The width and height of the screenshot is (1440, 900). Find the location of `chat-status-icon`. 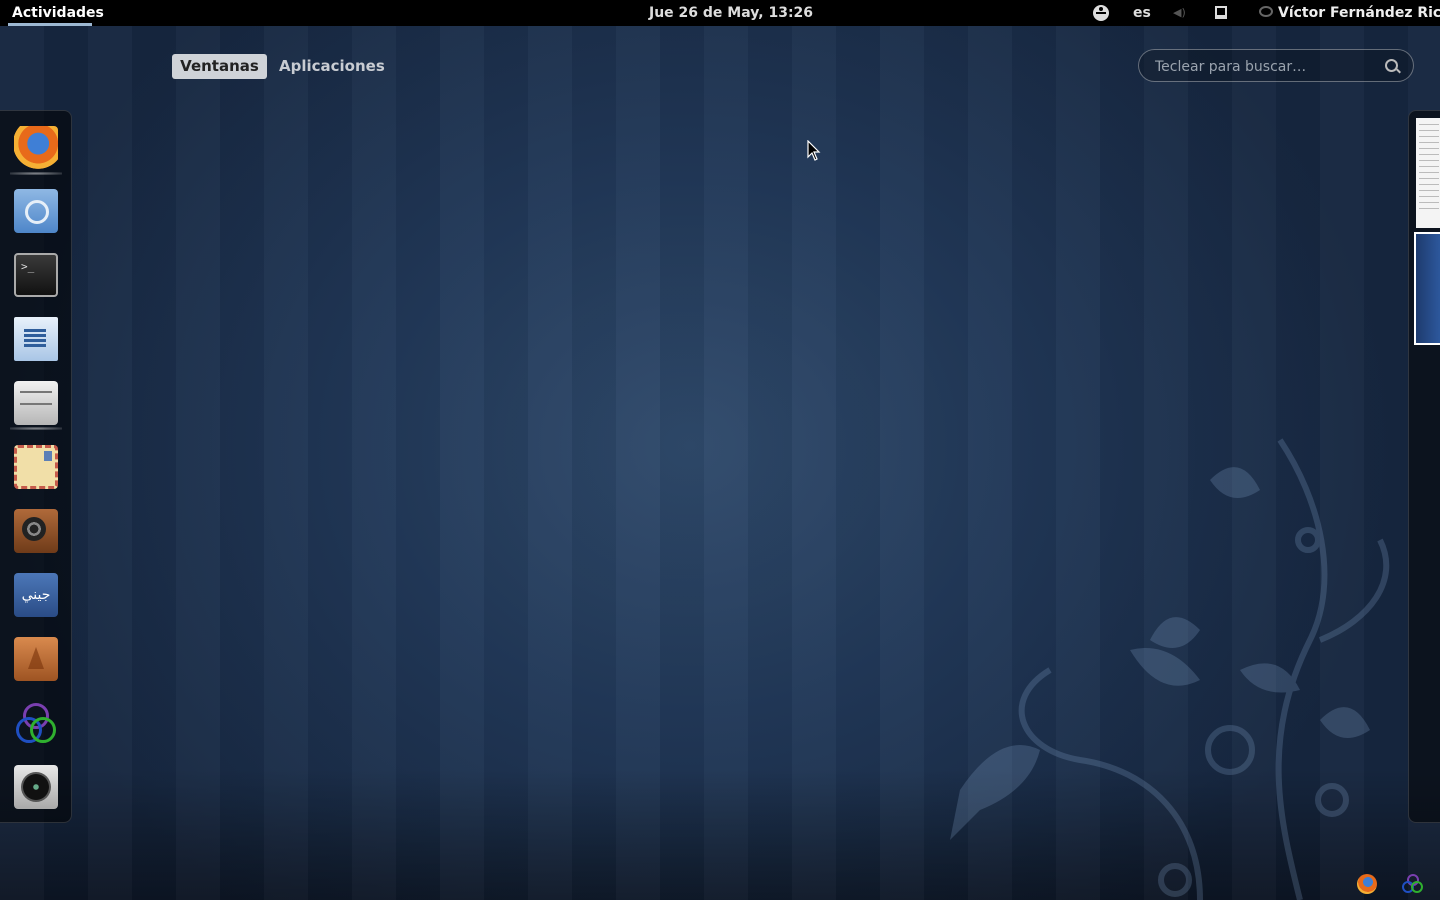

chat-status-icon is located at coordinates (1266, 11).